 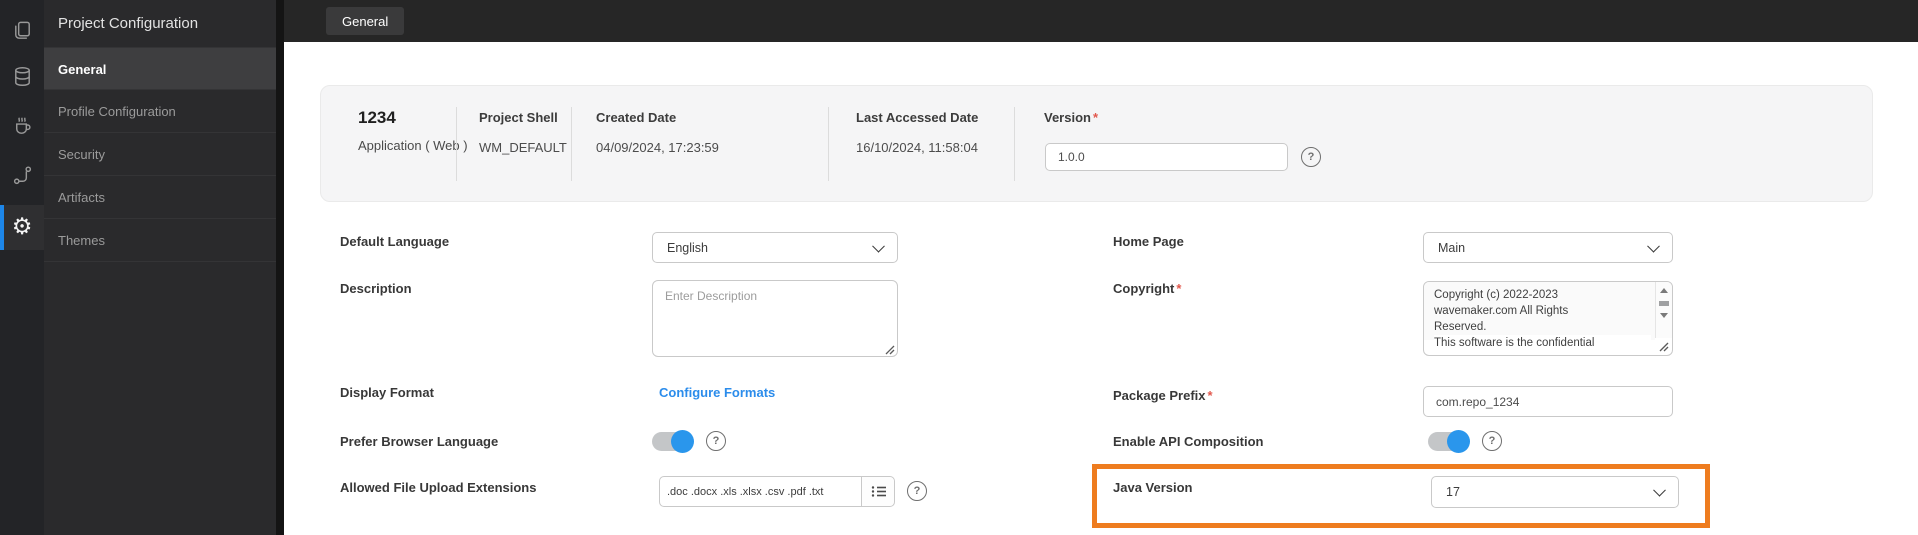 I want to click on copyright-scrollbar, so click(x=1663, y=310).